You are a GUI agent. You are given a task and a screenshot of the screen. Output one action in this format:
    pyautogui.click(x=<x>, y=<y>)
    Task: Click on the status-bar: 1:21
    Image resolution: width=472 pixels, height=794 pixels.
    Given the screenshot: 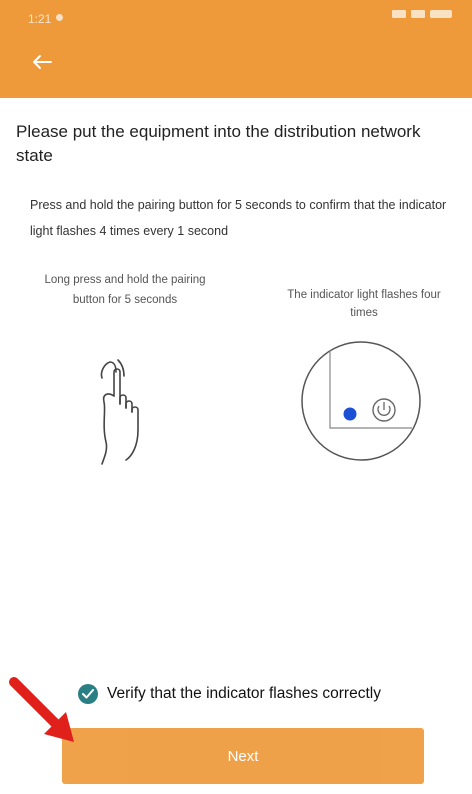 What is the action you would take?
    pyautogui.click(x=236, y=15)
    